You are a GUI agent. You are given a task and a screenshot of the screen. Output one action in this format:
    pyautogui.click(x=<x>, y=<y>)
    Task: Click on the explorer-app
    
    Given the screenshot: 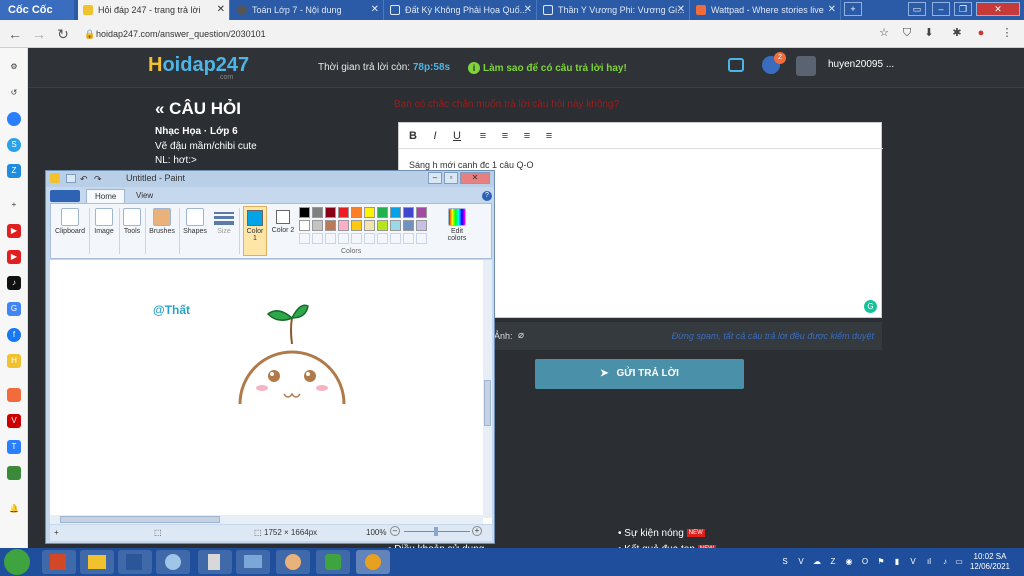 What is the action you would take?
    pyautogui.click(x=97, y=562)
    